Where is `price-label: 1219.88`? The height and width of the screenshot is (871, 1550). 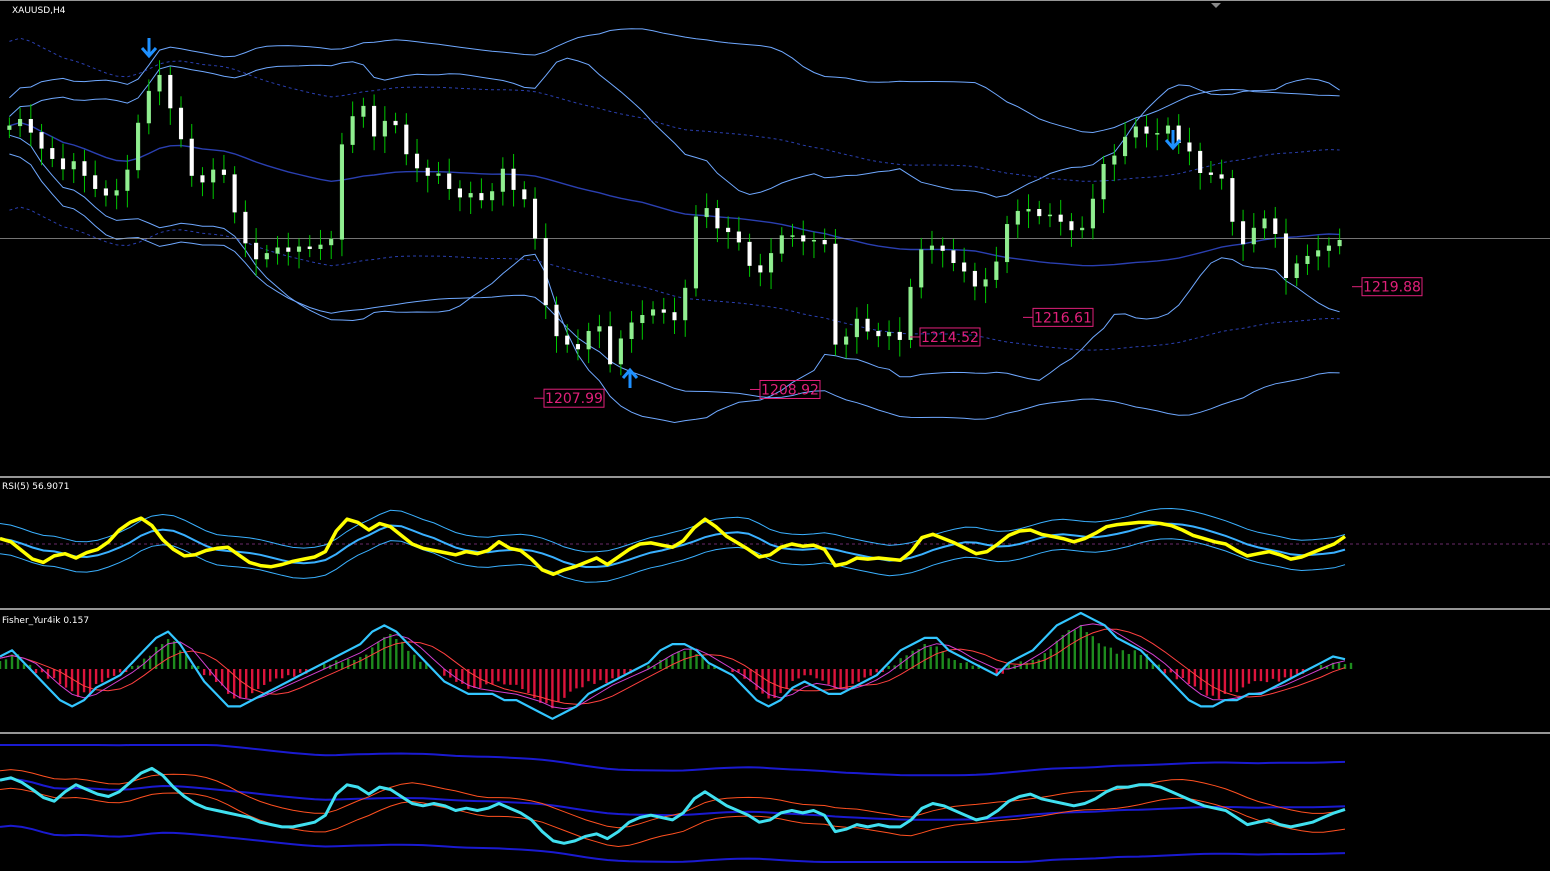 price-label: 1219.88 is located at coordinates (1392, 288).